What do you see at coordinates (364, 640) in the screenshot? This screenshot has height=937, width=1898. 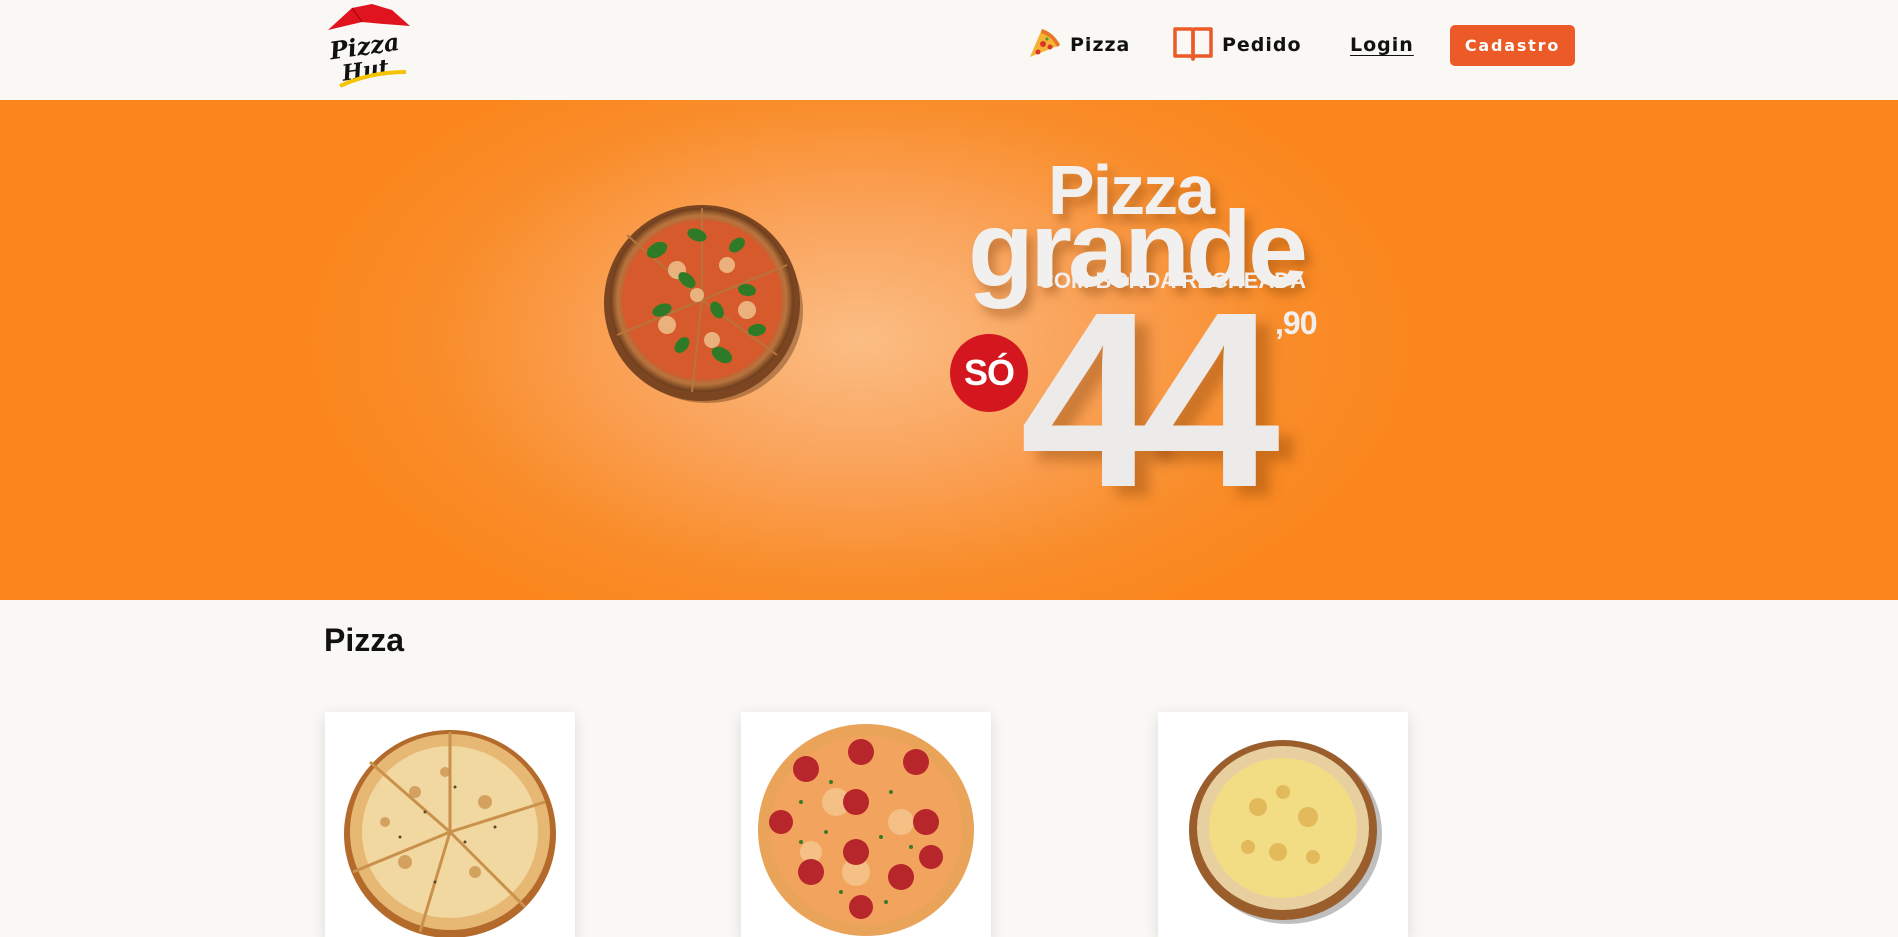 I see `section-title: Pizza` at bounding box center [364, 640].